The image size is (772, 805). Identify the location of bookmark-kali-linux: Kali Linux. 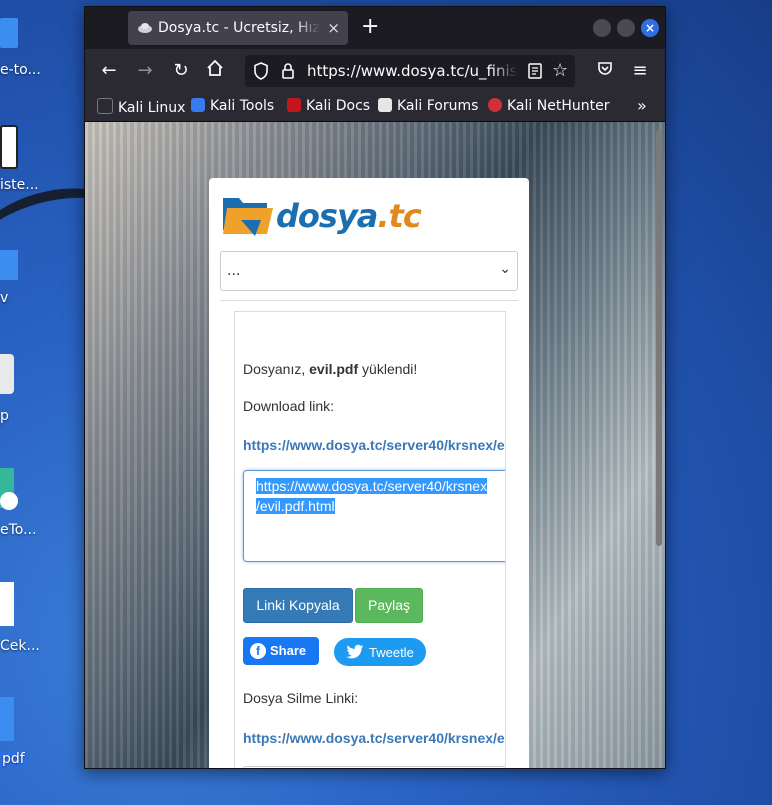
(141, 107).